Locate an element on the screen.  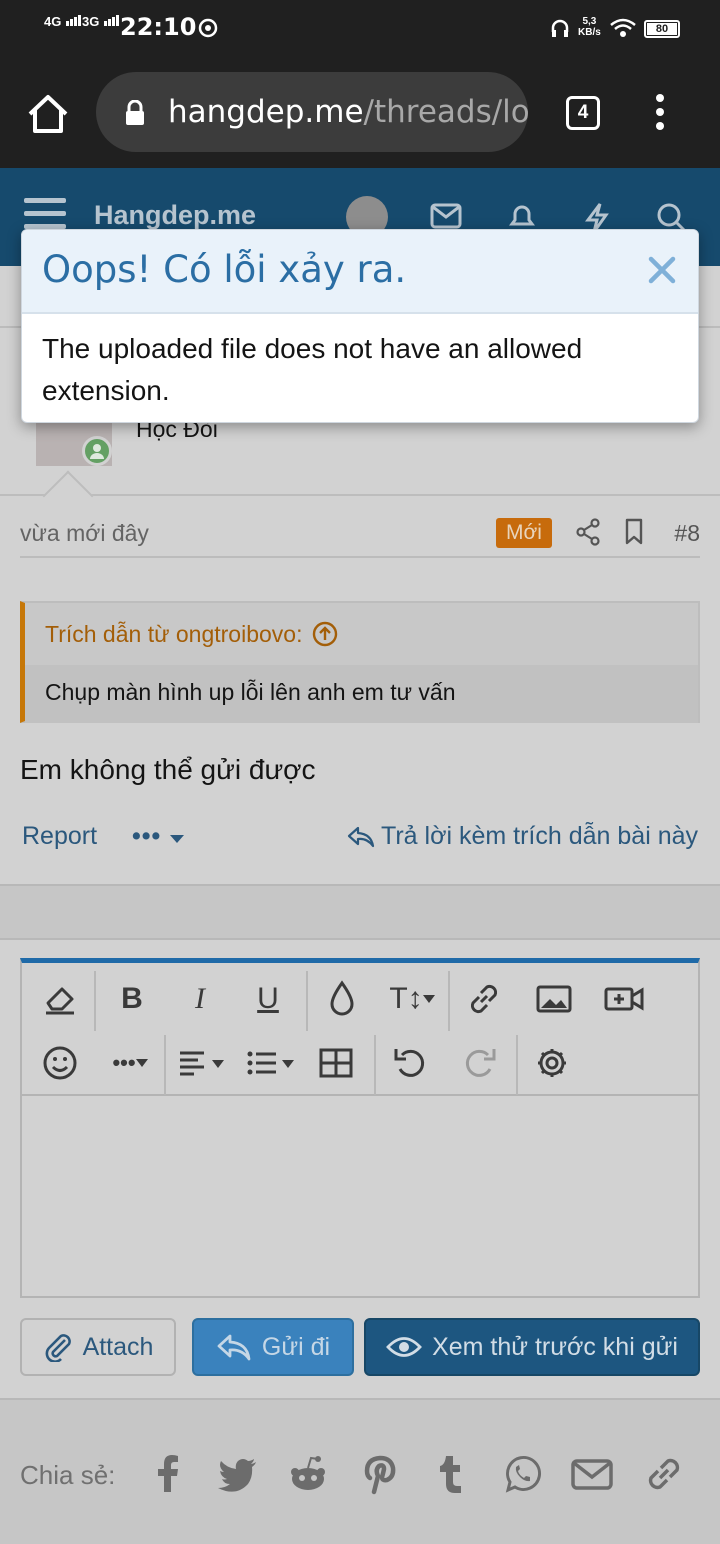
underline-button: U is located at coordinates (268, 999).